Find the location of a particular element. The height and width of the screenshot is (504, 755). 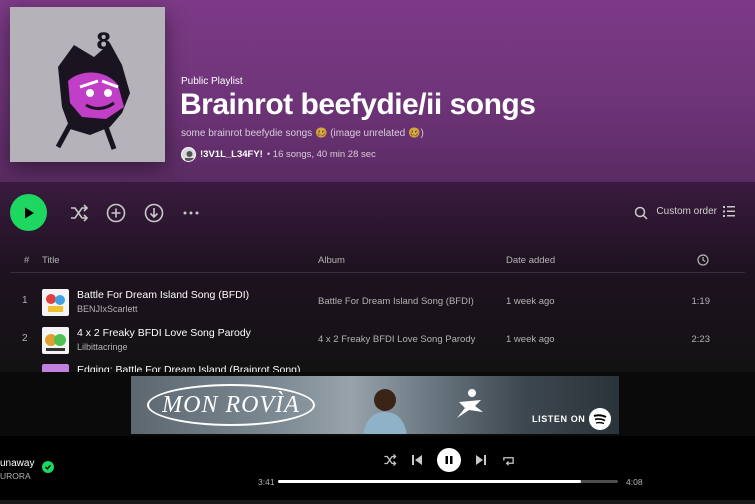

ad-brand-logo: MON ROVÌA is located at coordinates (231, 405).